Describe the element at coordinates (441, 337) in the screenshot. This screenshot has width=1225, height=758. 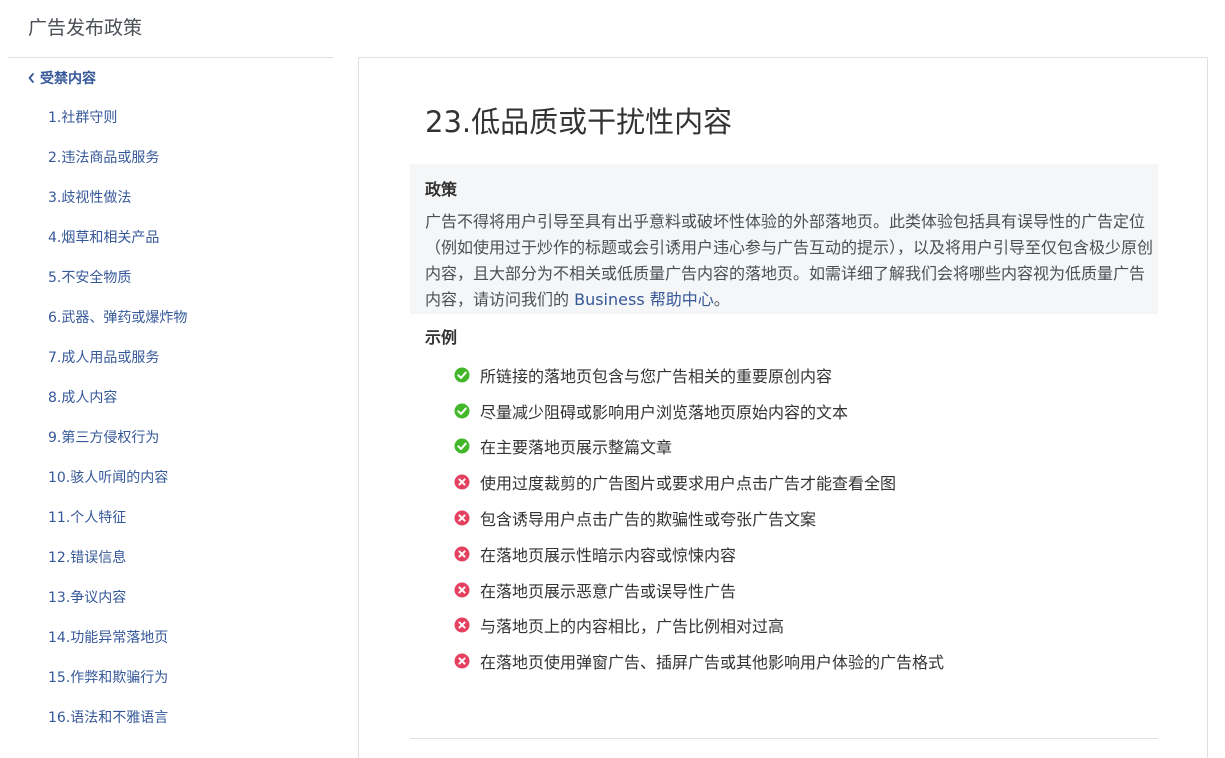
I see `examples-heading: 示例` at that location.